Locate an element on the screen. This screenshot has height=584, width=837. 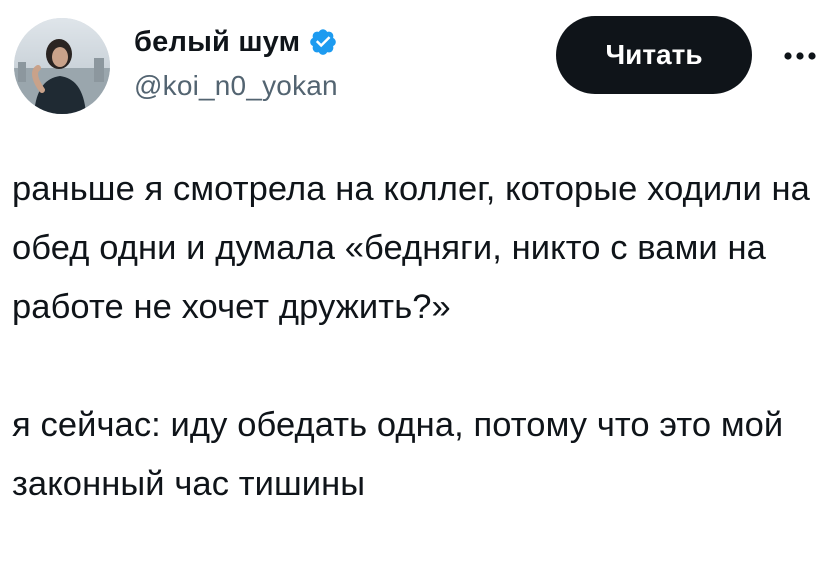
display-name: белый шум is located at coordinates (217, 42).